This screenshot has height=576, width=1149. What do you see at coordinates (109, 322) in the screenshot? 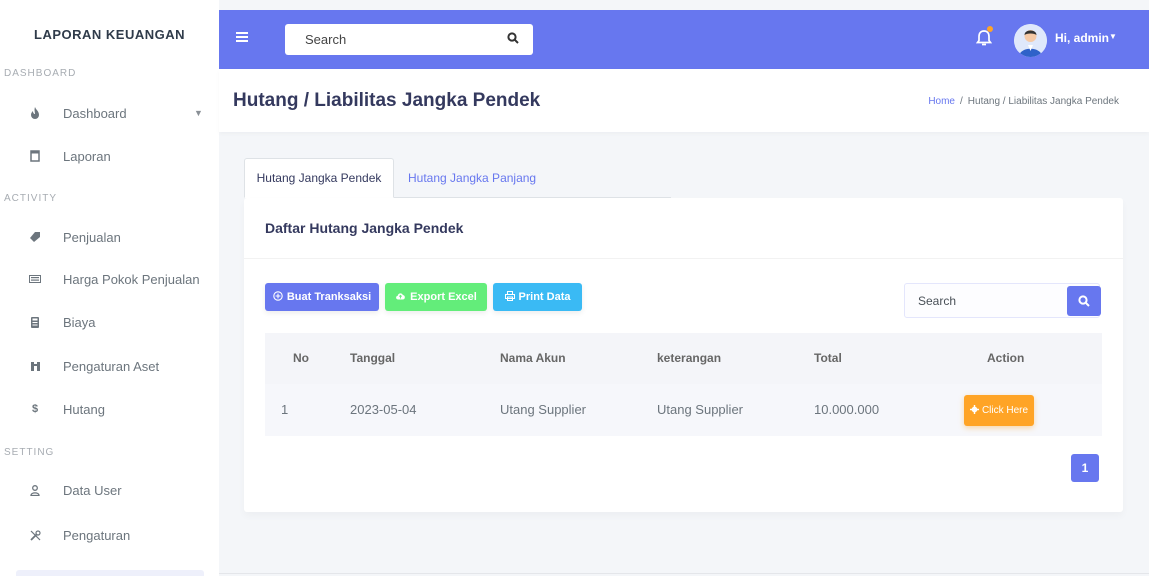
I see `sidebar-item-biaya: Biaya` at bounding box center [109, 322].